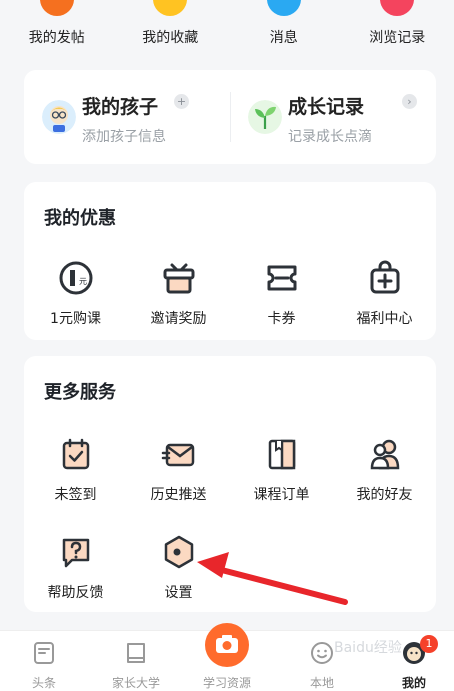 The width and height of the screenshot is (454, 691). Describe the element at coordinates (56, 8) in the screenshot. I see `post-icon` at that location.